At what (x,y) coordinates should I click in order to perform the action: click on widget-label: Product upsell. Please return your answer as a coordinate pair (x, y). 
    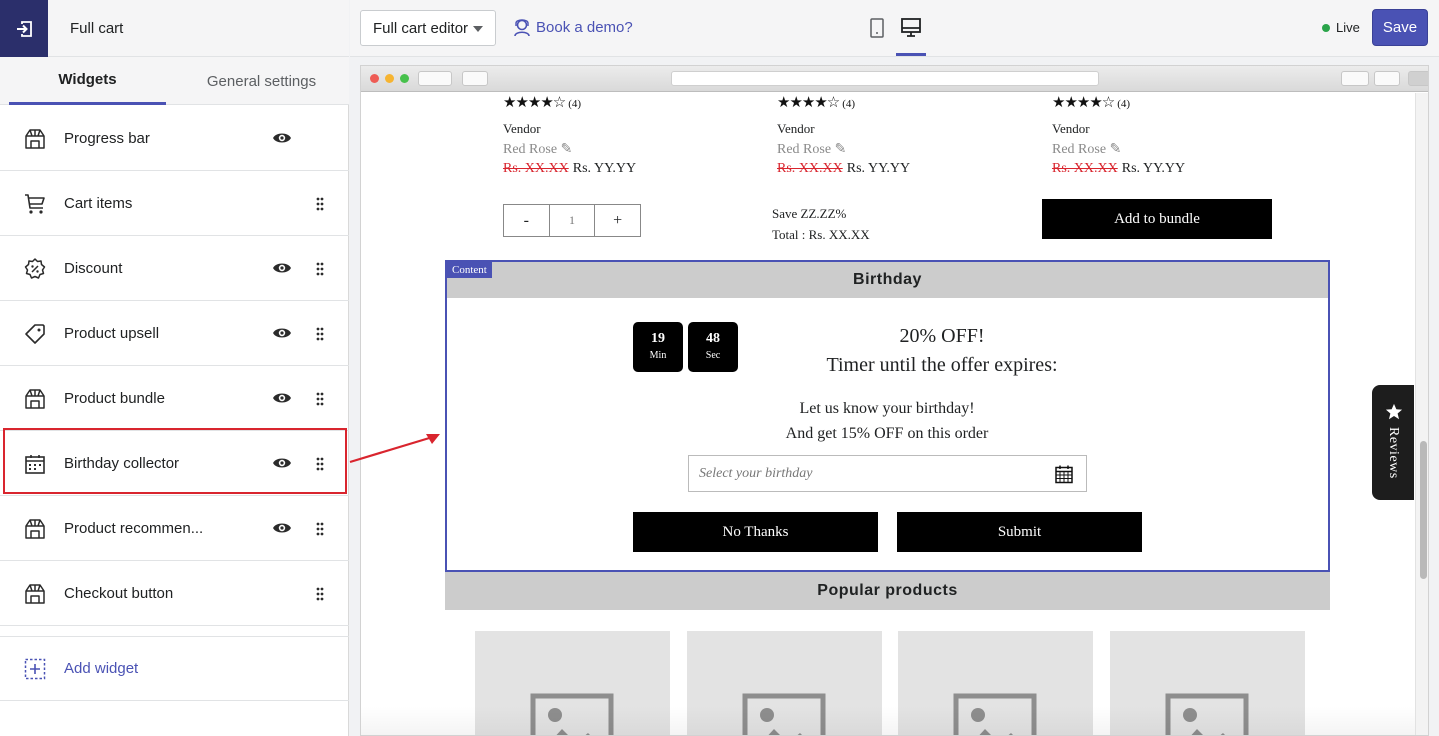
    Looking at the image, I should click on (112, 333).